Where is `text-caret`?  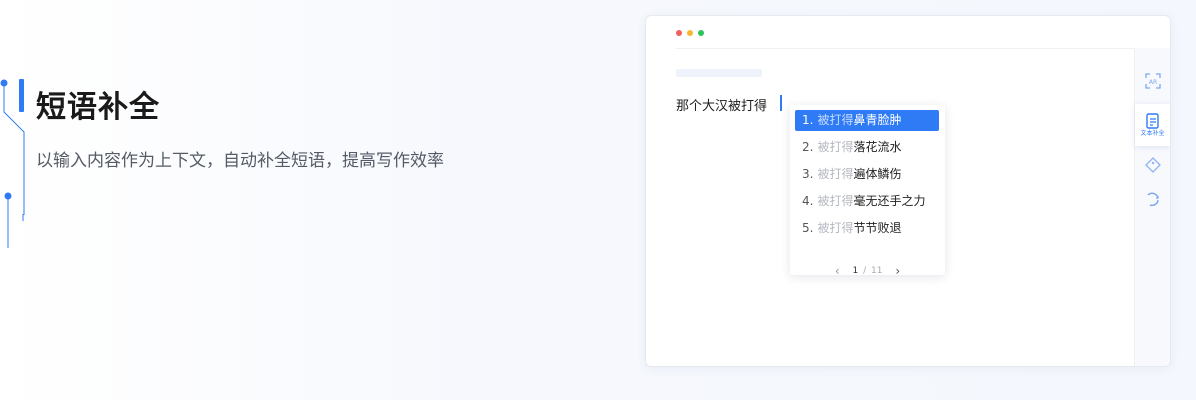 text-caret is located at coordinates (781, 103).